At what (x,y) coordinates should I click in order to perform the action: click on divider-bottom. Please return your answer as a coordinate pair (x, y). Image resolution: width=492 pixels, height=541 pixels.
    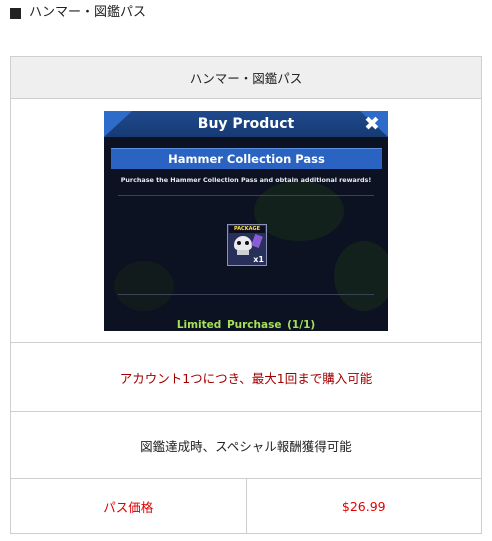
    Looking at the image, I should click on (246, 294).